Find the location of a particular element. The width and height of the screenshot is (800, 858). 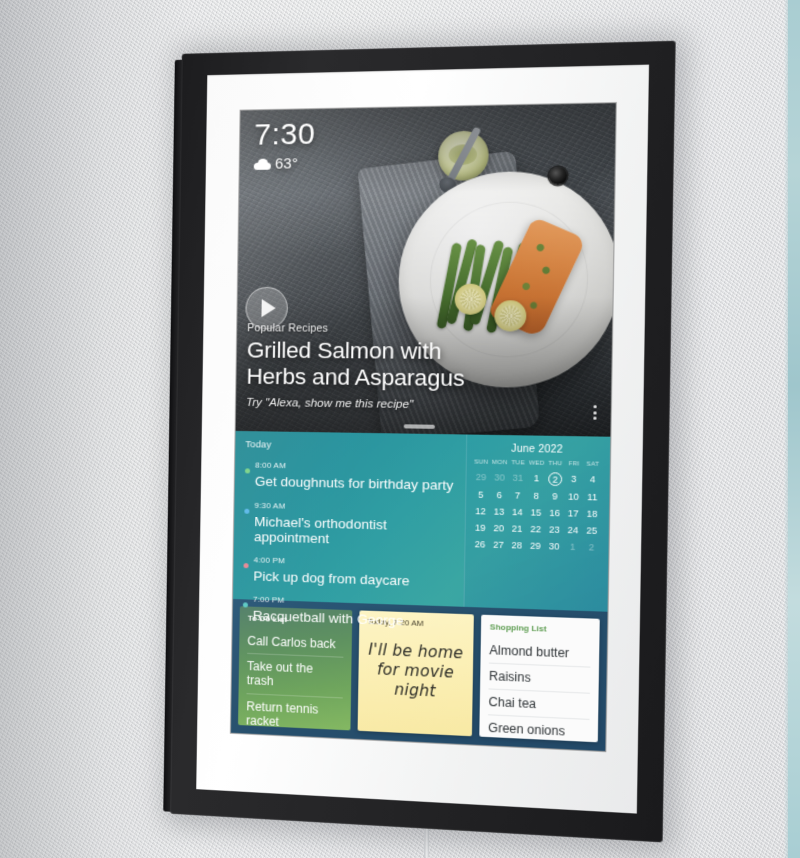

calendar-day: 10 is located at coordinates (573, 498).